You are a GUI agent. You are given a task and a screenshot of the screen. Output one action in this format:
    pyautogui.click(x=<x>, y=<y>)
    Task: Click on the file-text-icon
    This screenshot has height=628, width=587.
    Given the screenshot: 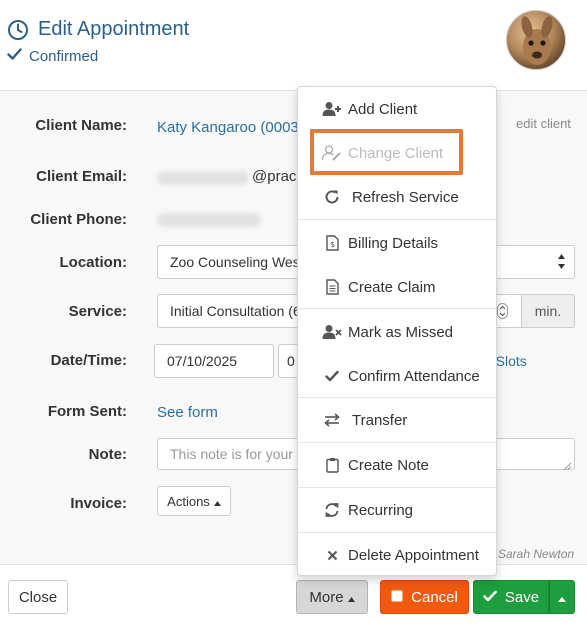 What is the action you would take?
    pyautogui.click(x=332, y=287)
    